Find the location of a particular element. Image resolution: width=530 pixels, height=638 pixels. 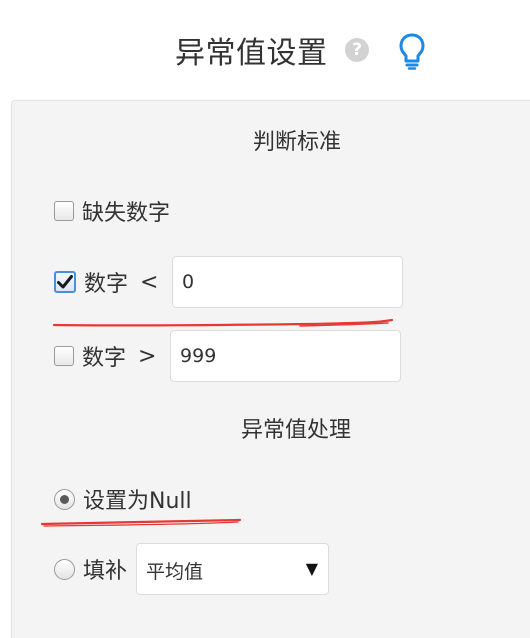

lightbulb-icon is located at coordinates (412, 51).